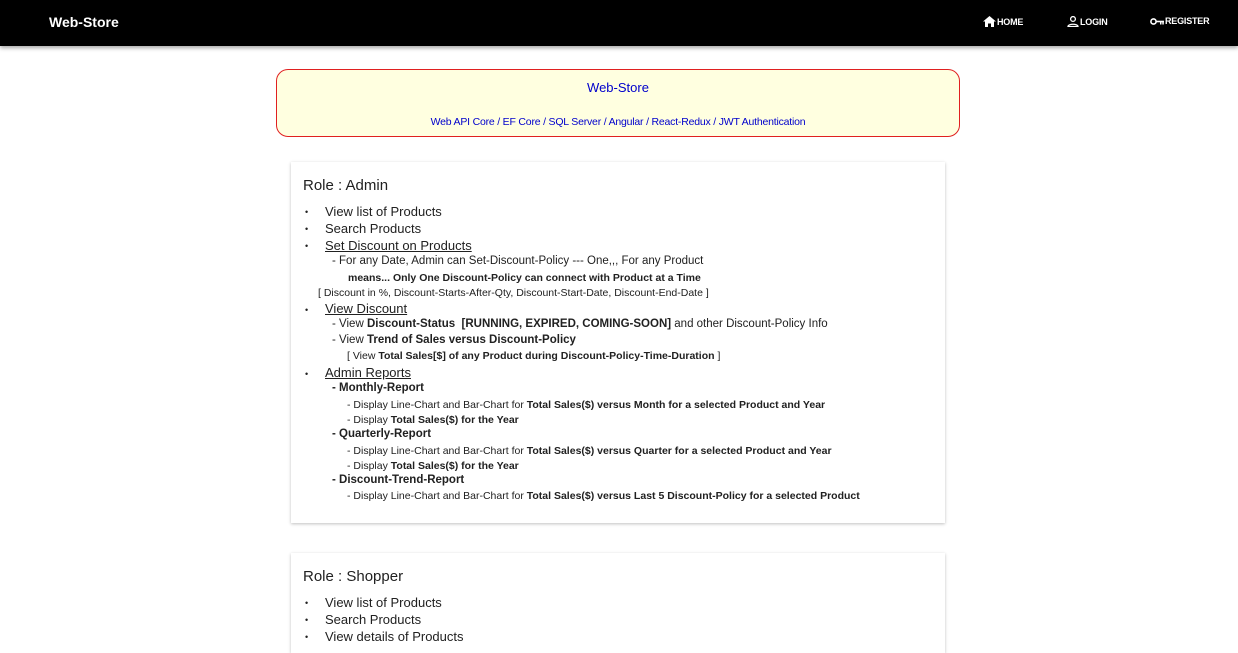 The height and width of the screenshot is (653, 1238). What do you see at coordinates (373, 619) in the screenshot?
I see `shopper-item-search-products: Search Products` at bounding box center [373, 619].